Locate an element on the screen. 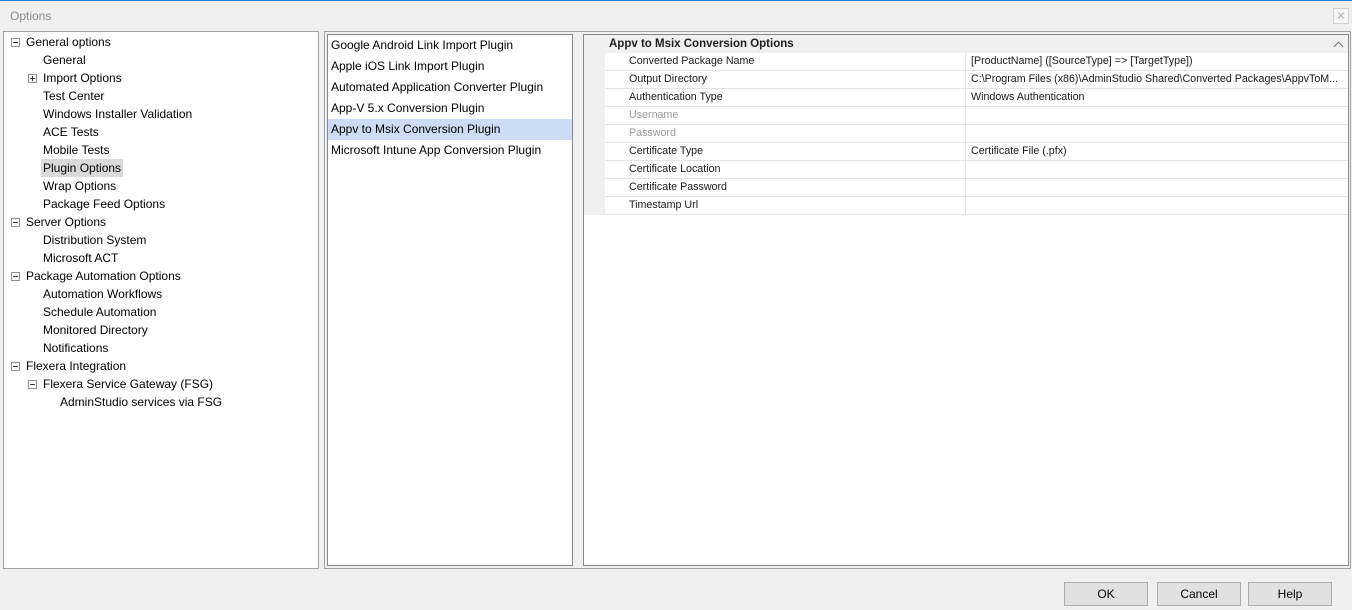  property-row-certificate-location: Certificate Location is located at coordinates (966, 170).